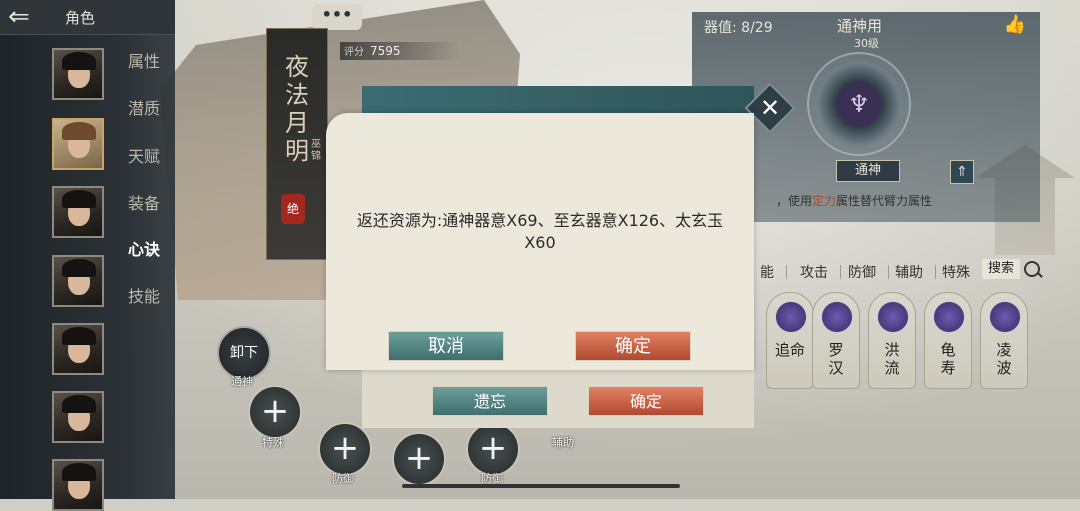 The image size is (1080, 511). What do you see at coordinates (144, 295) in the screenshot?
I see `menu-skills: 技能` at bounding box center [144, 295].